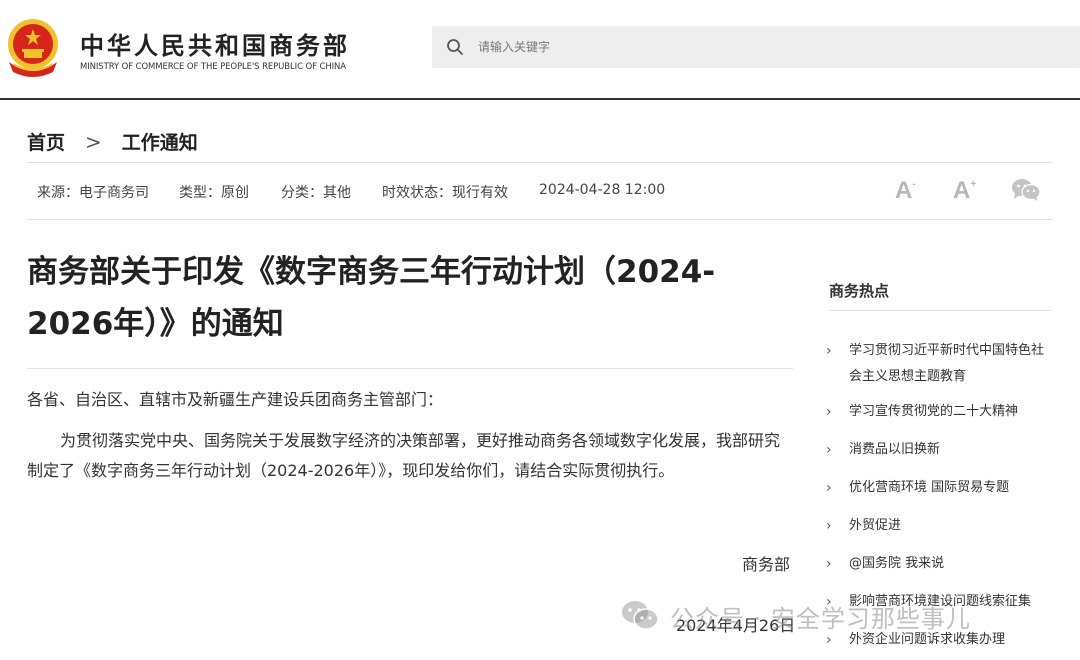 The image size is (1080, 660). What do you see at coordinates (46, 141) in the screenshot?
I see `breadcrumb-home-link: 首页` at bounding box center [46, 141].